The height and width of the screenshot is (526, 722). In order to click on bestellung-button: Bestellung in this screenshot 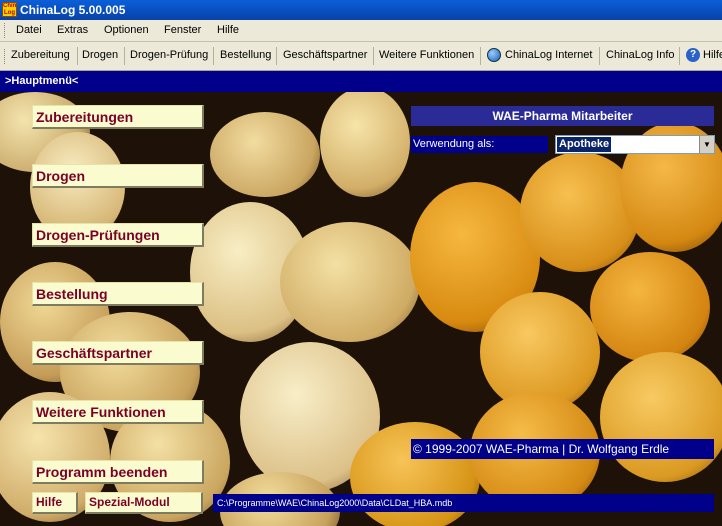, I will do `click(118, 294)`.